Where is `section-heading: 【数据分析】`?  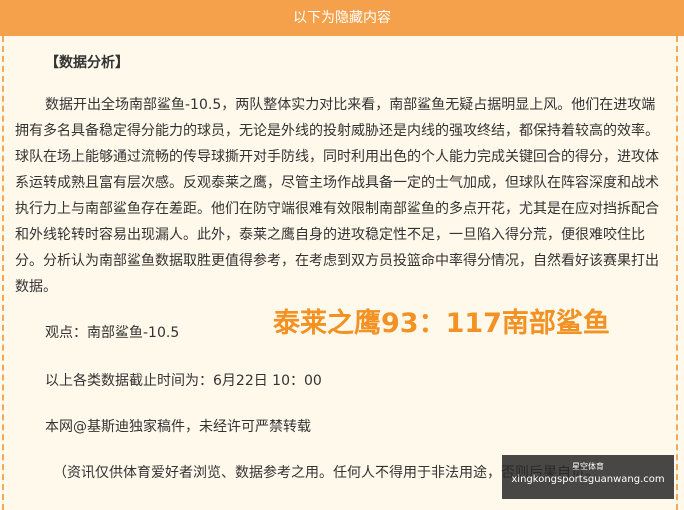 section-heading: 【数据分析】 is located at coordinates (87, 63).